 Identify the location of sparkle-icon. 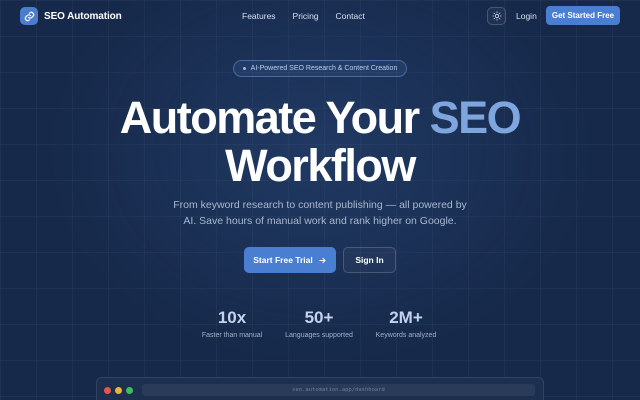
(244, 68).